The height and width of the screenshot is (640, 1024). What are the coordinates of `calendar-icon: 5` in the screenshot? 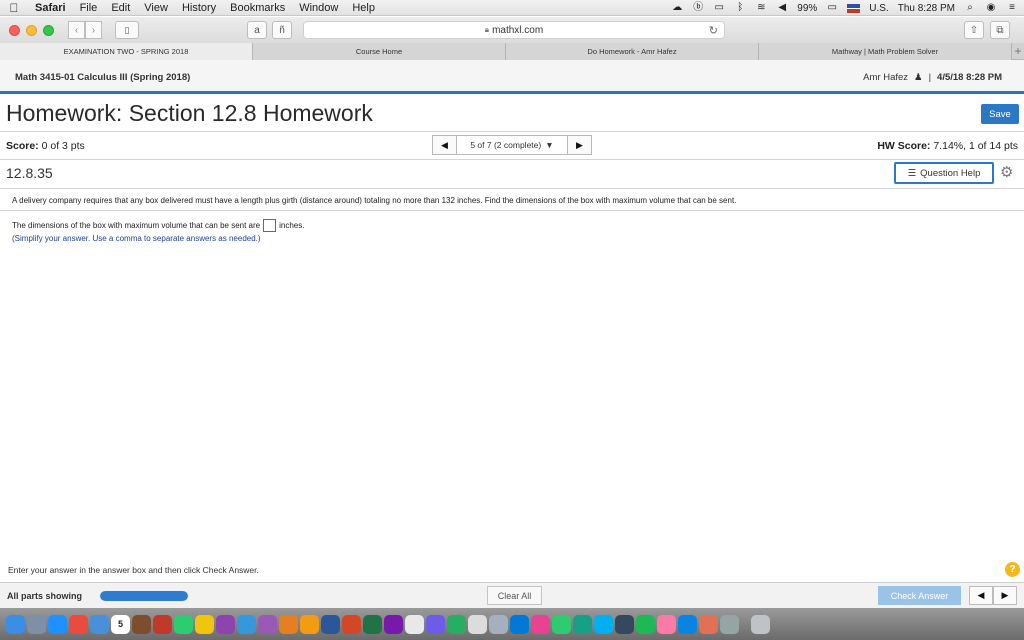 It's located at (120, 624).